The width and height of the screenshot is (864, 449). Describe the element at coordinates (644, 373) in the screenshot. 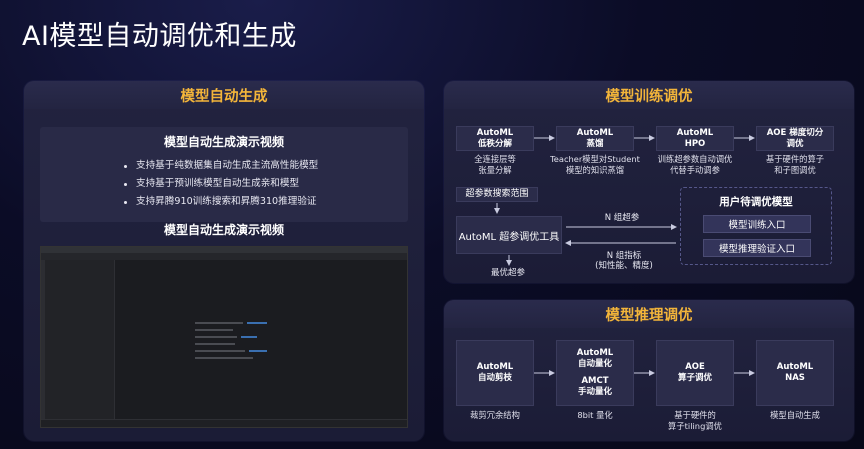

I see `inference-arrows` at that location.